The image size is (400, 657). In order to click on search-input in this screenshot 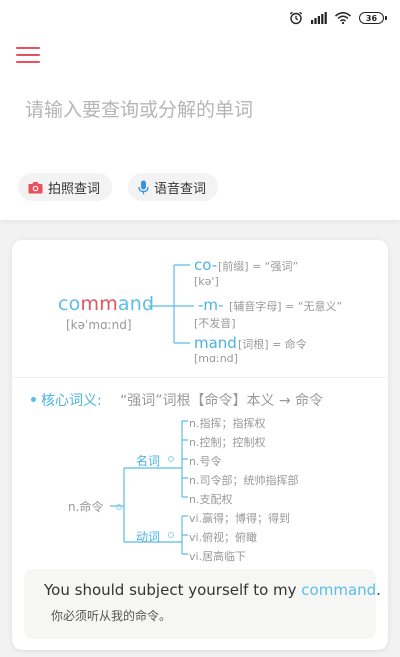, I will do `click(200, 110)`.